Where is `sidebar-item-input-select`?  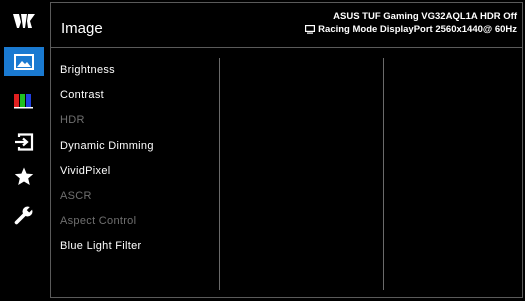
sidebar-item-input-select is located at coordinates (24, 141).